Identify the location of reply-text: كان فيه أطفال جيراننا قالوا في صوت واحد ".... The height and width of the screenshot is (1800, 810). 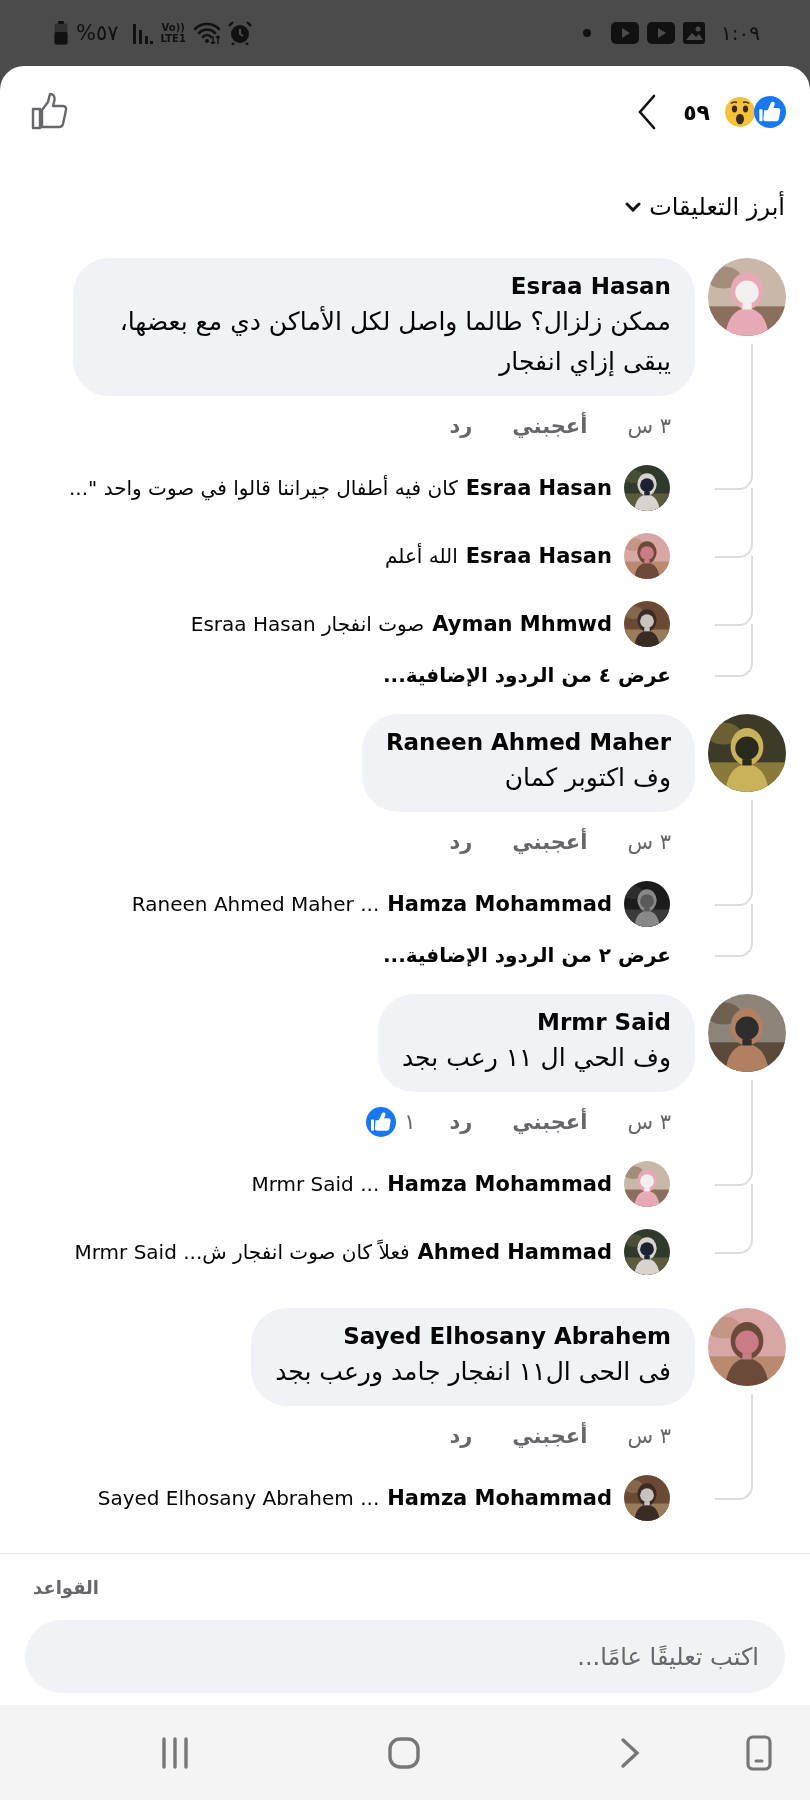
(263, 488).